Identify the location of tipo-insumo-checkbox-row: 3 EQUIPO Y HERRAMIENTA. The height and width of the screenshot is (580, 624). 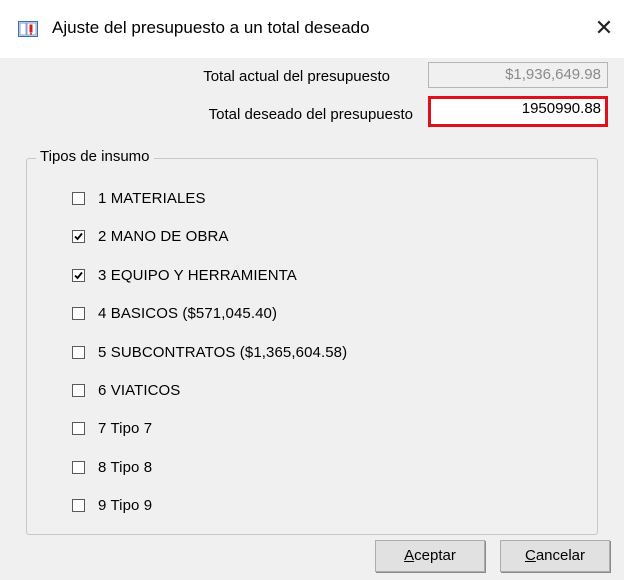
(184, 275).